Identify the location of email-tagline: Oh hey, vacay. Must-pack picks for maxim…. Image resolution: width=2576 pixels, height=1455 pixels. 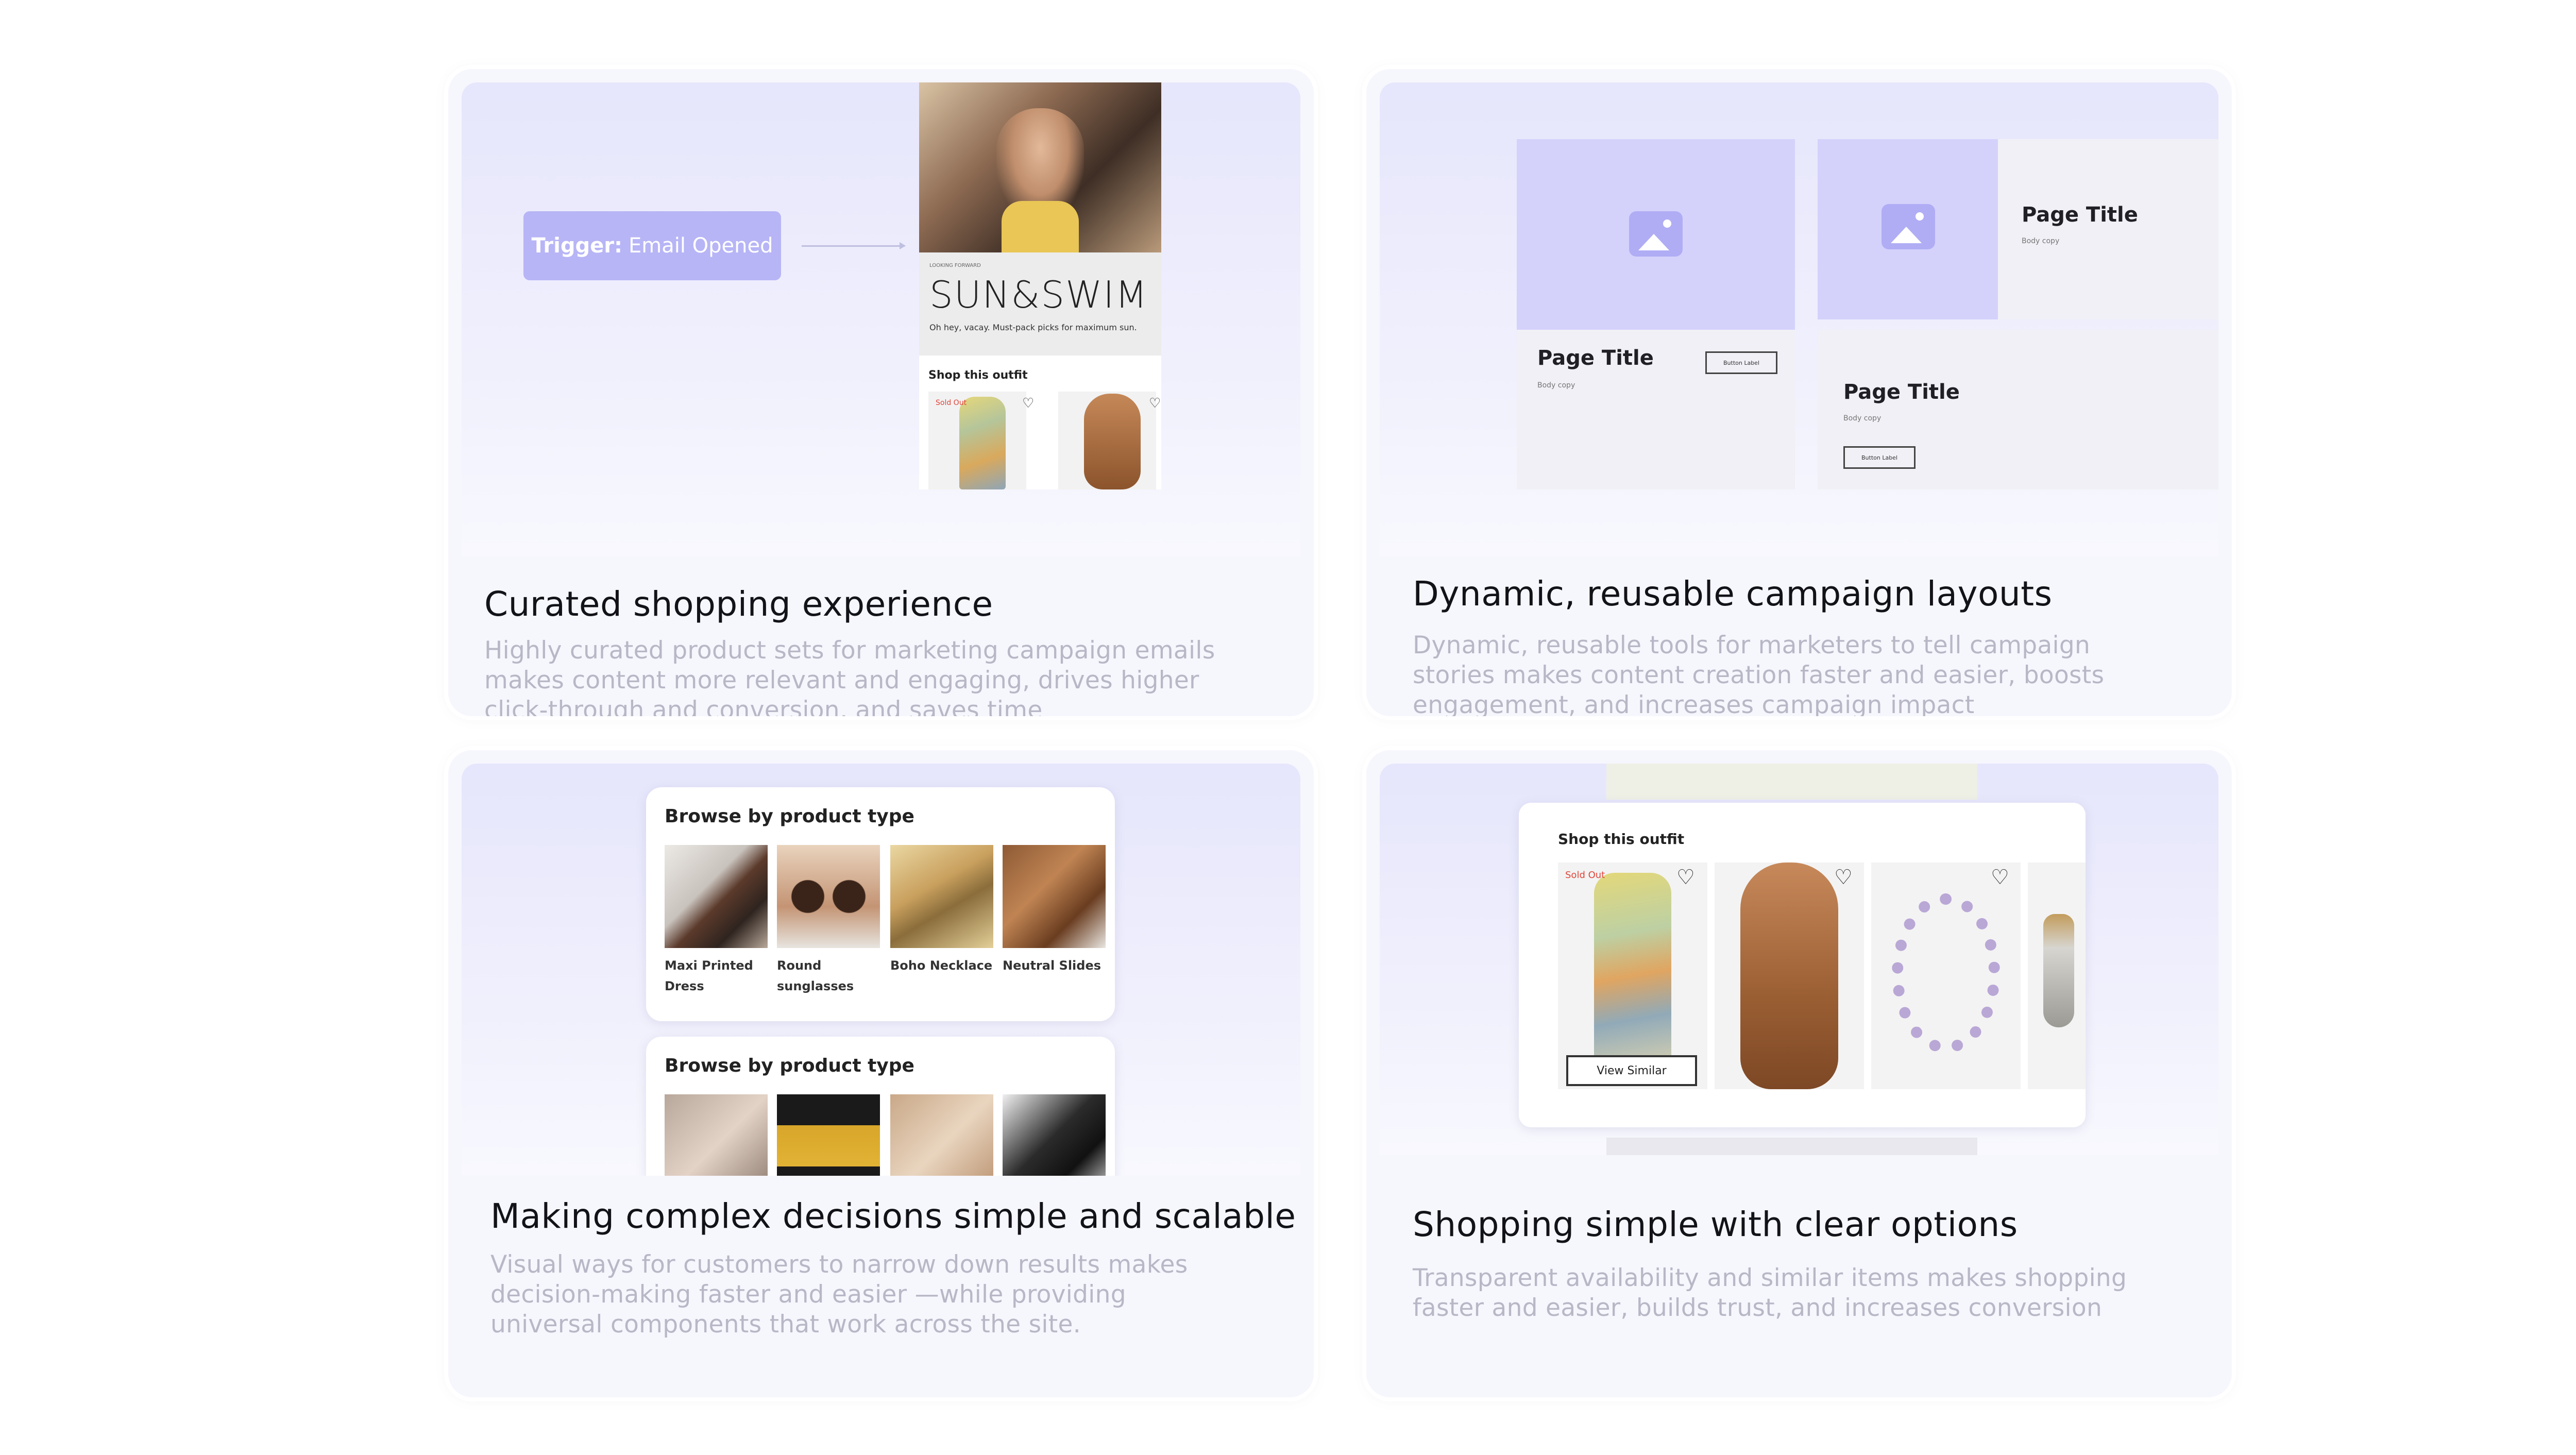
(1033, 327).